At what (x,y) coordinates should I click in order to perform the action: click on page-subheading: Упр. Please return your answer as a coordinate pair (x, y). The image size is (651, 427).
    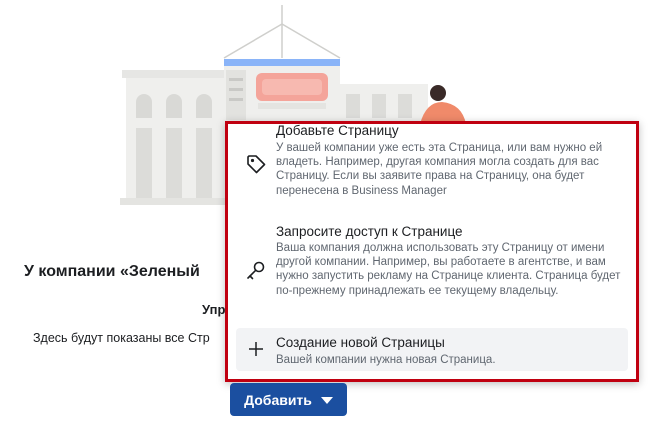
    Looking at the image, I should click on (214, 309).